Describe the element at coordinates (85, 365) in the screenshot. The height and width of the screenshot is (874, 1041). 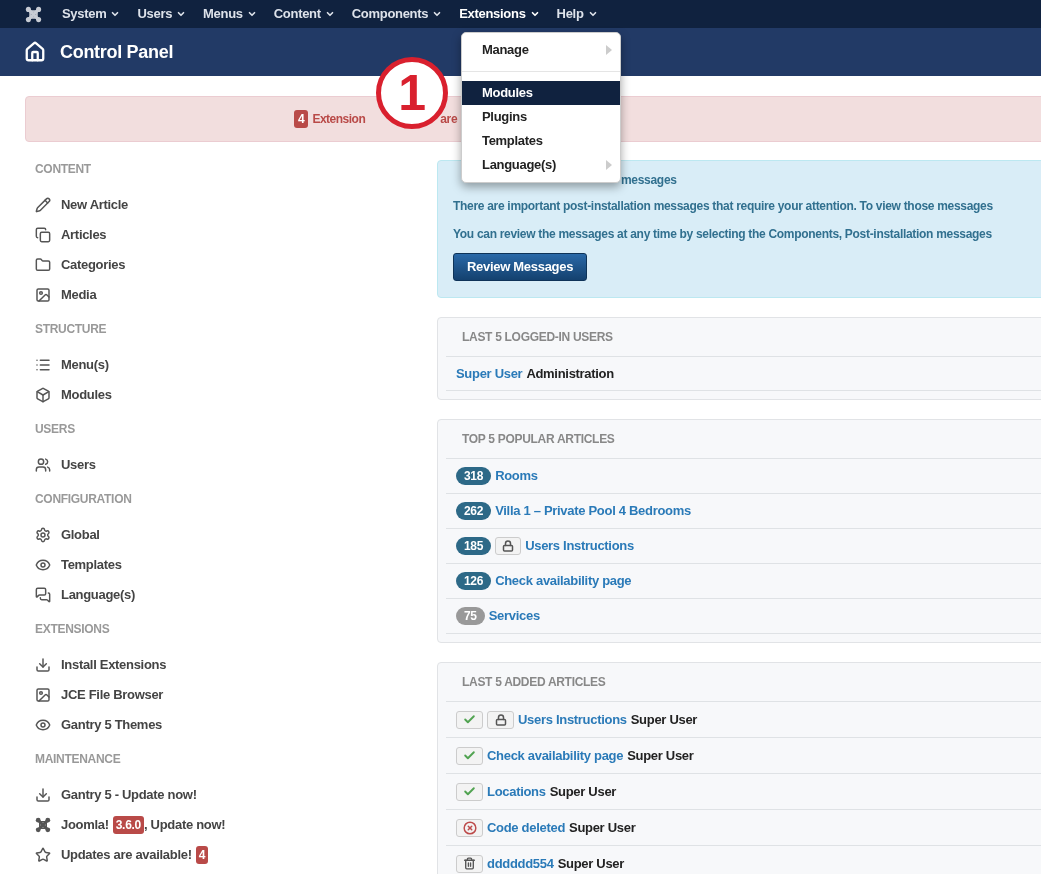
I see `sidebar-link: Menu(s)` at that location.